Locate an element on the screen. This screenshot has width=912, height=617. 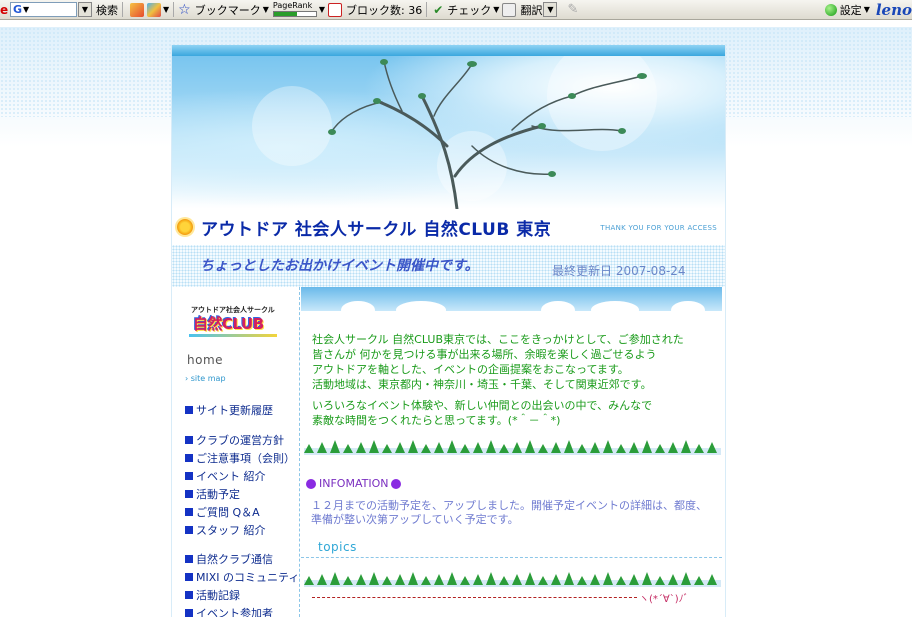
nav-item-participants: イベント参加者 is located at coordinates (229, 611).